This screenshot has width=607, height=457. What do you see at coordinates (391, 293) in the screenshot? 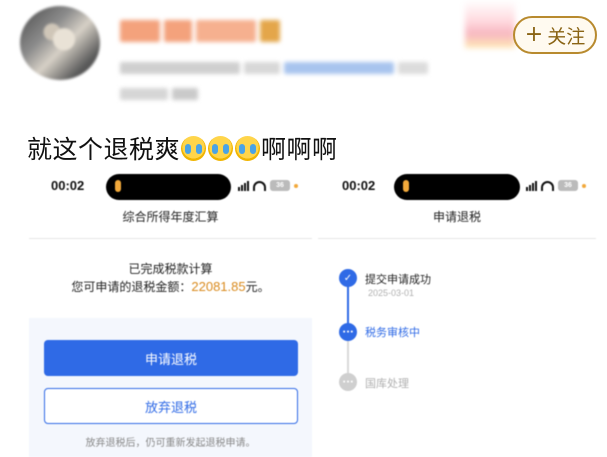
I see `timeline-step-date: 2025-03-01` at bounding box center [391, 293].